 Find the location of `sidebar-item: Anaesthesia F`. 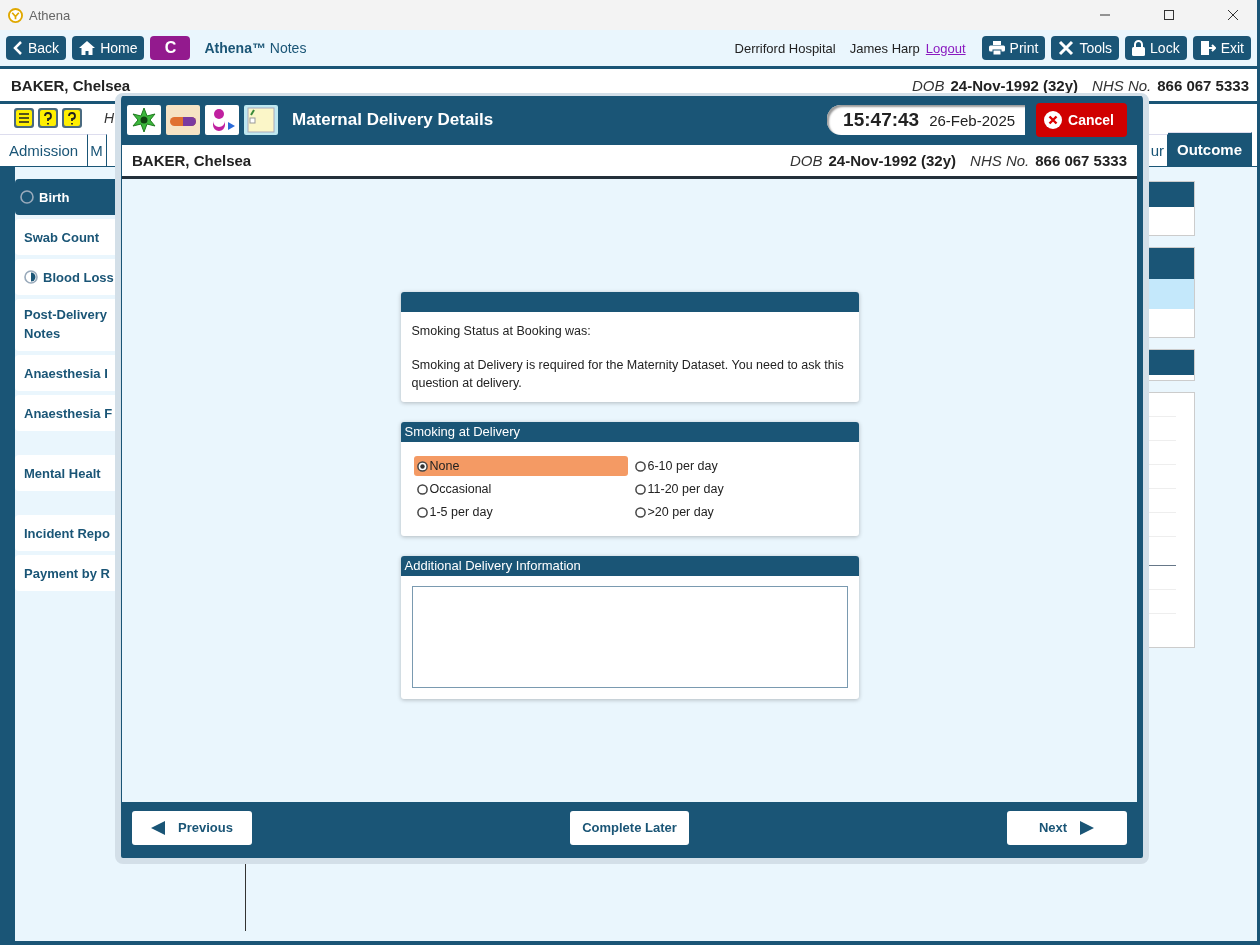

sidebar-item: Anaesthesia F is located at coordinates (65, 413).